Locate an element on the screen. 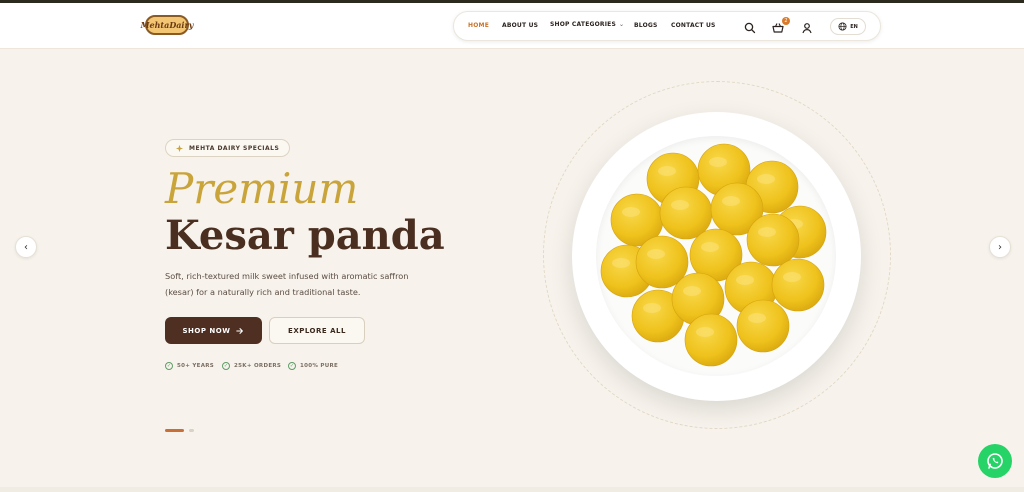 This screenshot has height=492, width=1024. feature-years-label: 50+ YEARS is located at coordinates (196, 366).